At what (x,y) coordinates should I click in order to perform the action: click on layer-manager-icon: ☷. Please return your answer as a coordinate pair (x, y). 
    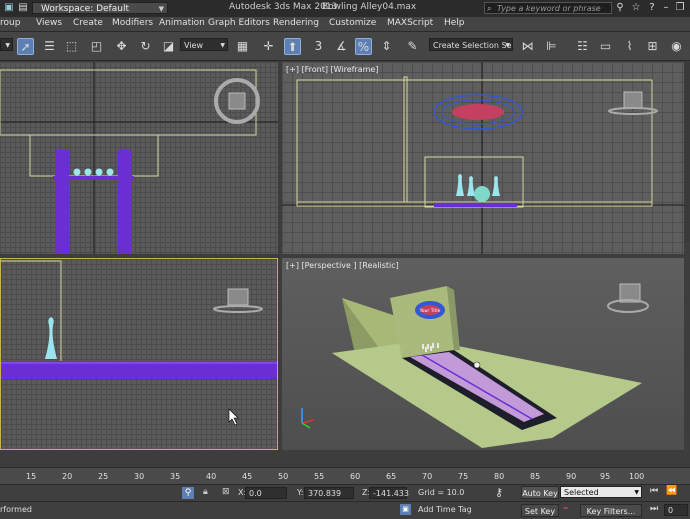
    Looking at the image, I should click on (582, 46).